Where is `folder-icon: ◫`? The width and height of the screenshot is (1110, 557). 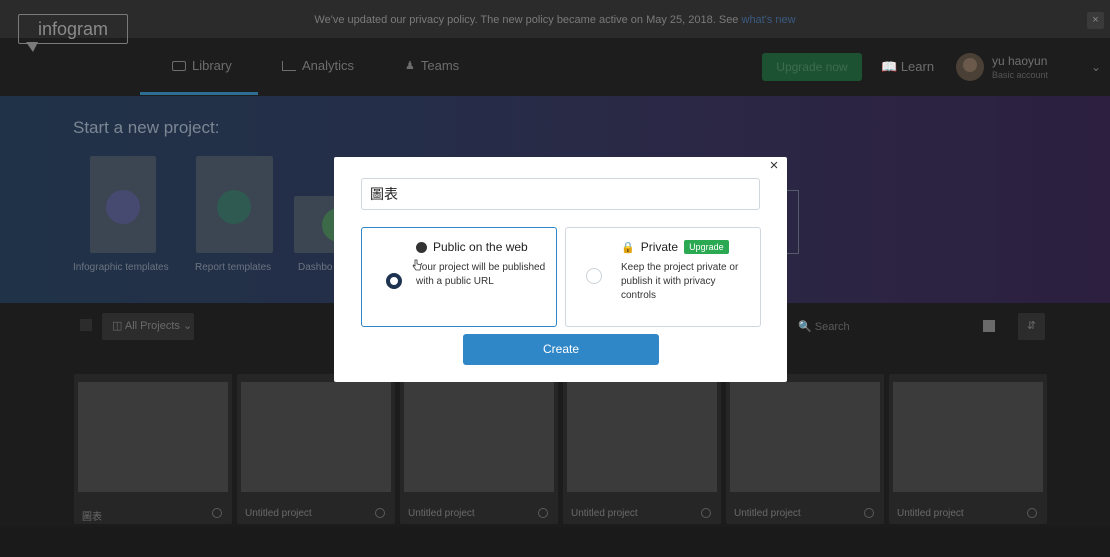
folder-icon: ◫ is located at coordinates (117, 326).